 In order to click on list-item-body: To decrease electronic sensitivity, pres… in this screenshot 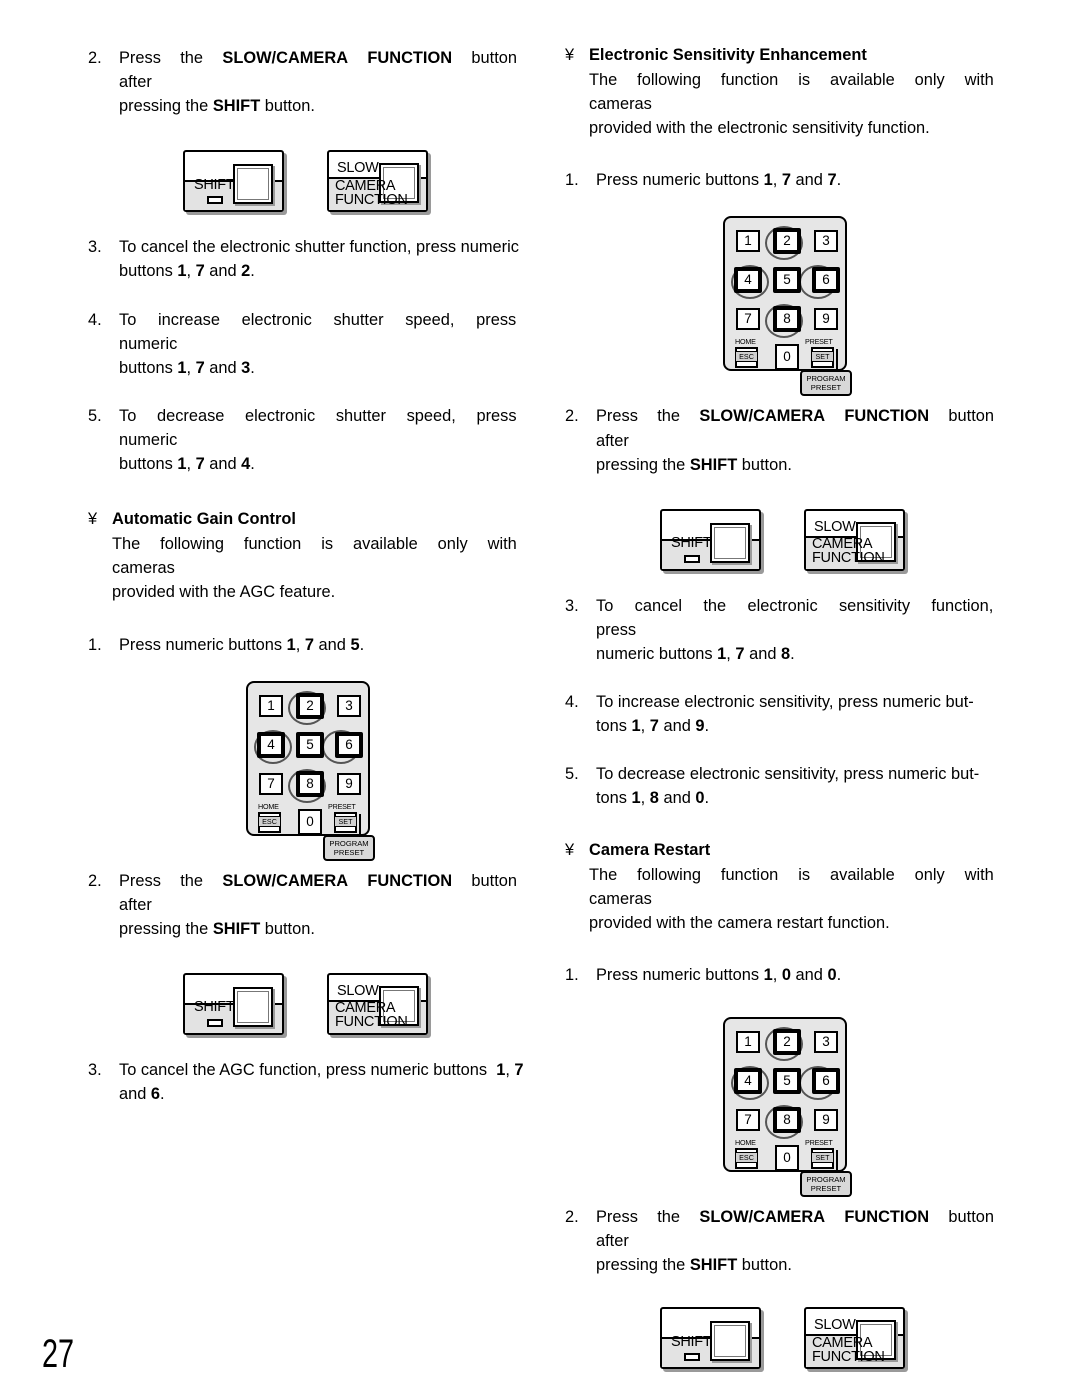, I will do `click(800, 786)`.